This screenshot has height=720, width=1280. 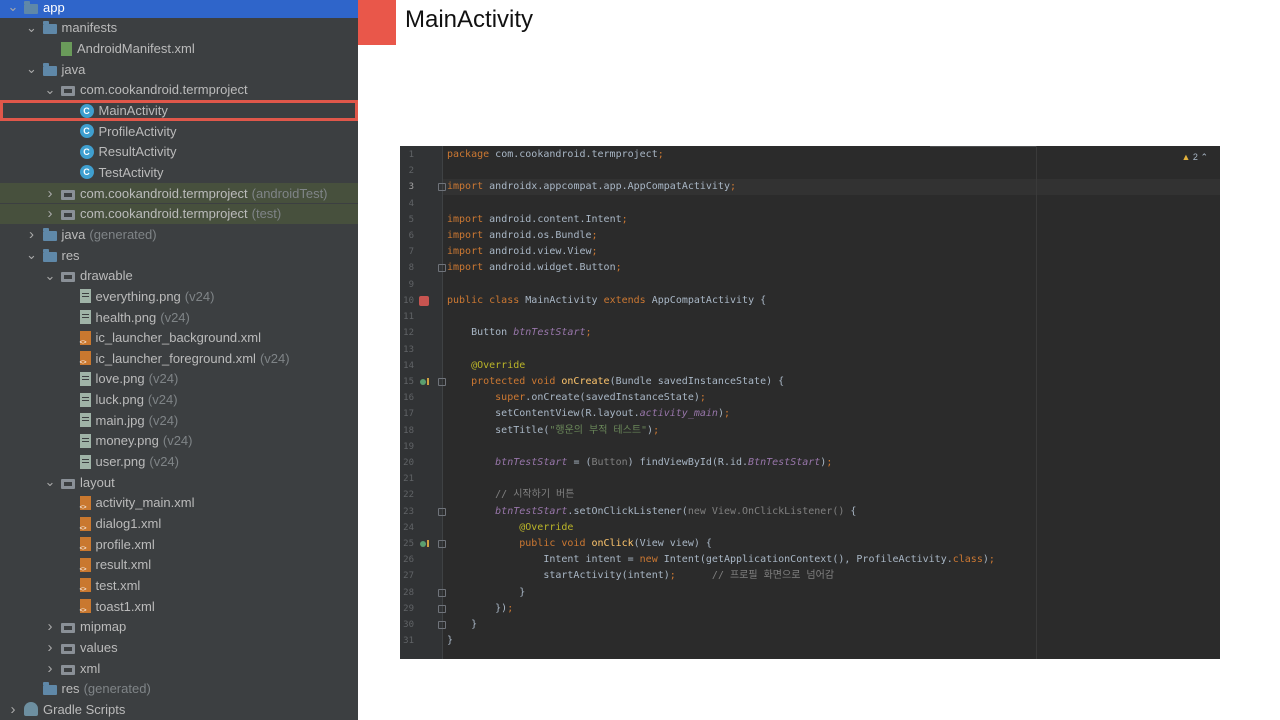 I want to click on code-line: 7 import android.view.View;, so click(x=810, y=252).